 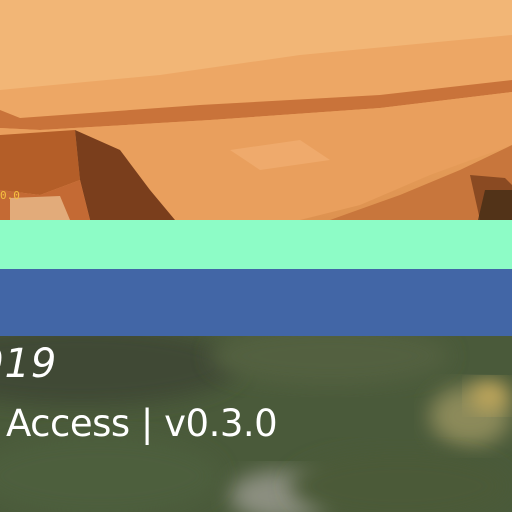 I want to click on splash-year-text: 019, so click(x=29, y=364).